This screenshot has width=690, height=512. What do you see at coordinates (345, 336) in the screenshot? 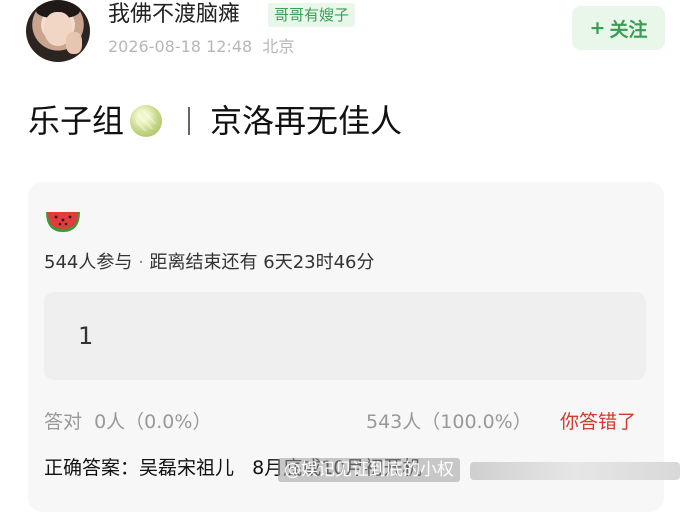
I see `quiz-option` at bounding box center [345, 336].